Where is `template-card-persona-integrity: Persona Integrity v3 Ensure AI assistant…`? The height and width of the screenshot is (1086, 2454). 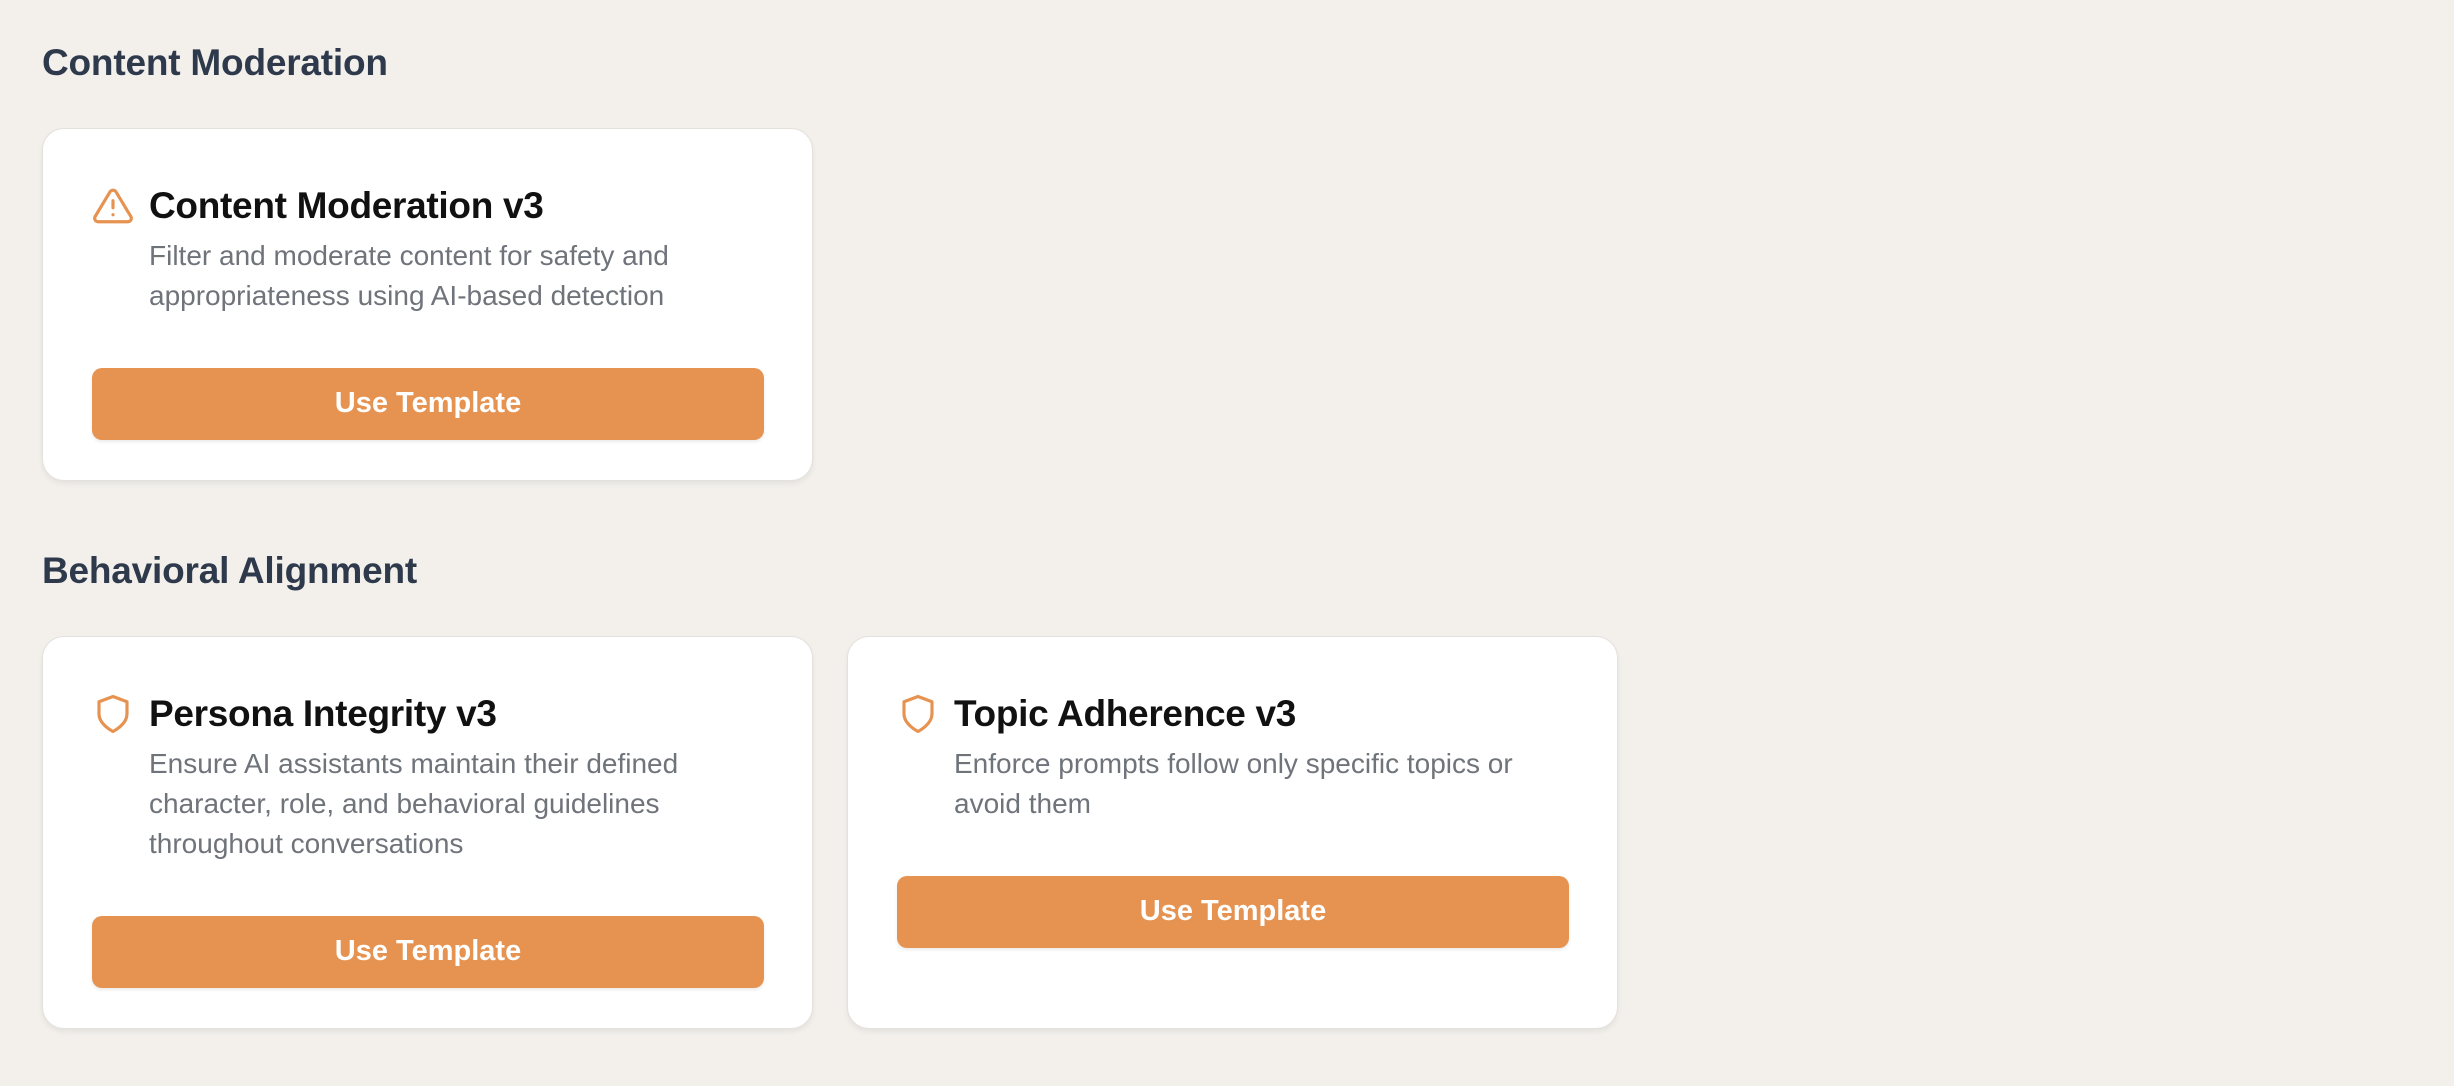 template-card-persona-integrity: Persona Integrity v3 Ensure AI assistant… is located at coordinates (427, 832).